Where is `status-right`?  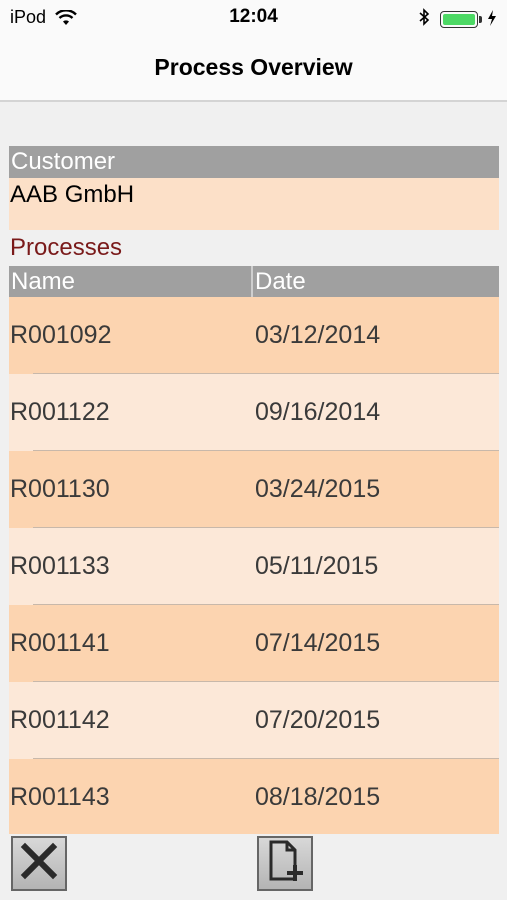 status-right is located at coordinates (458, 19).